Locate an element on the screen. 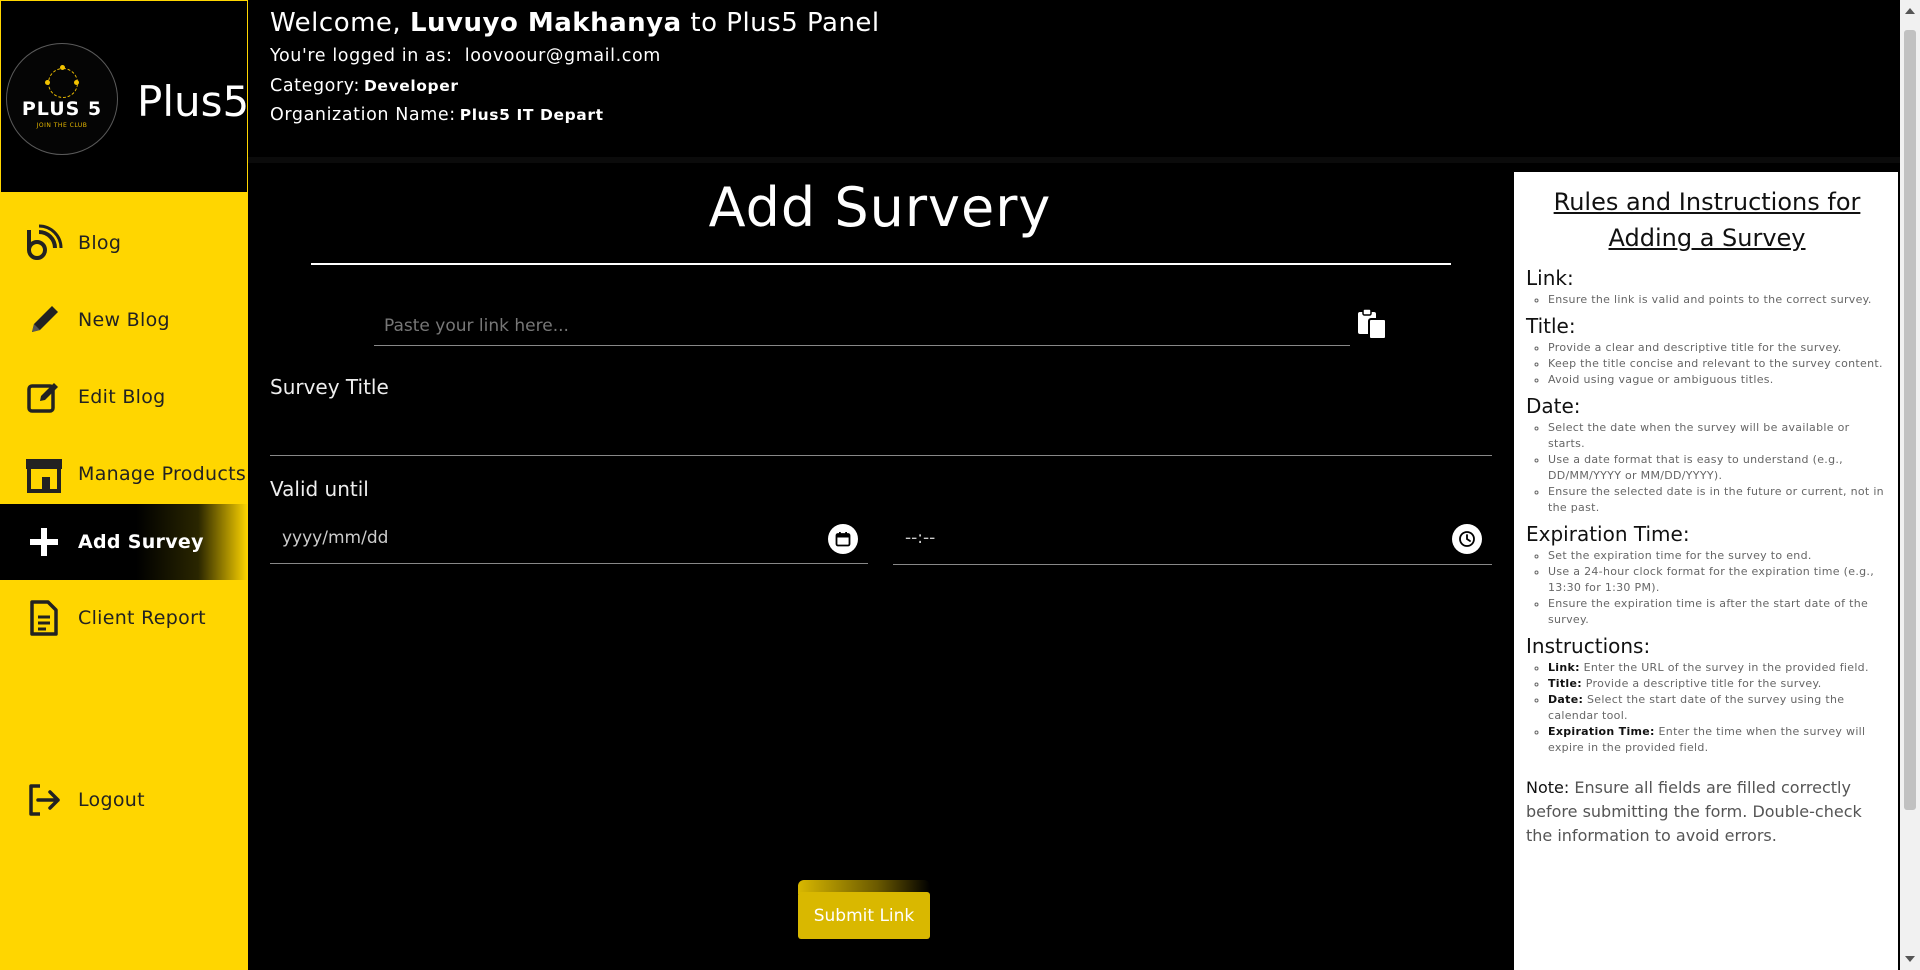 The height and width of the screenshot is (970, 1920). calendar-icon is located at coordinates (843, 539).